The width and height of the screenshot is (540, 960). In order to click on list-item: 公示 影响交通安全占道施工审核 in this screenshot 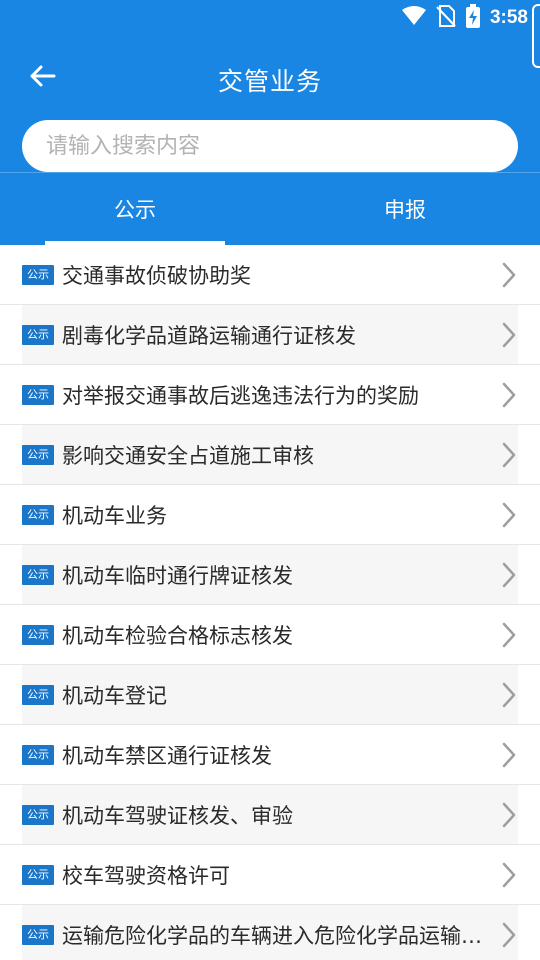, I will do `click(270, 455)`.